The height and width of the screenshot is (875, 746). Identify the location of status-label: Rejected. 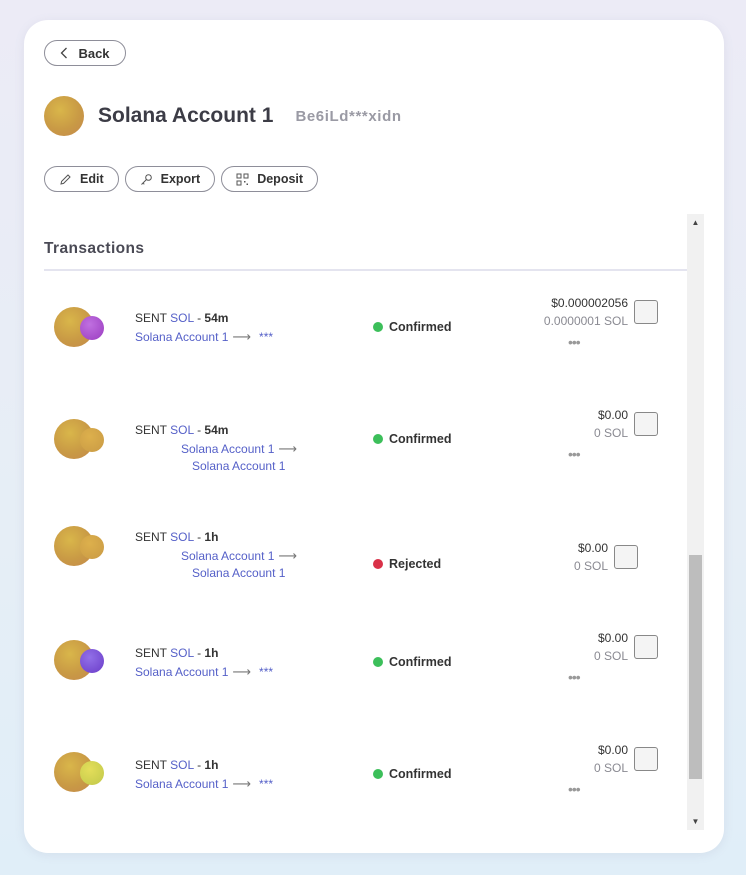
(415, 564).